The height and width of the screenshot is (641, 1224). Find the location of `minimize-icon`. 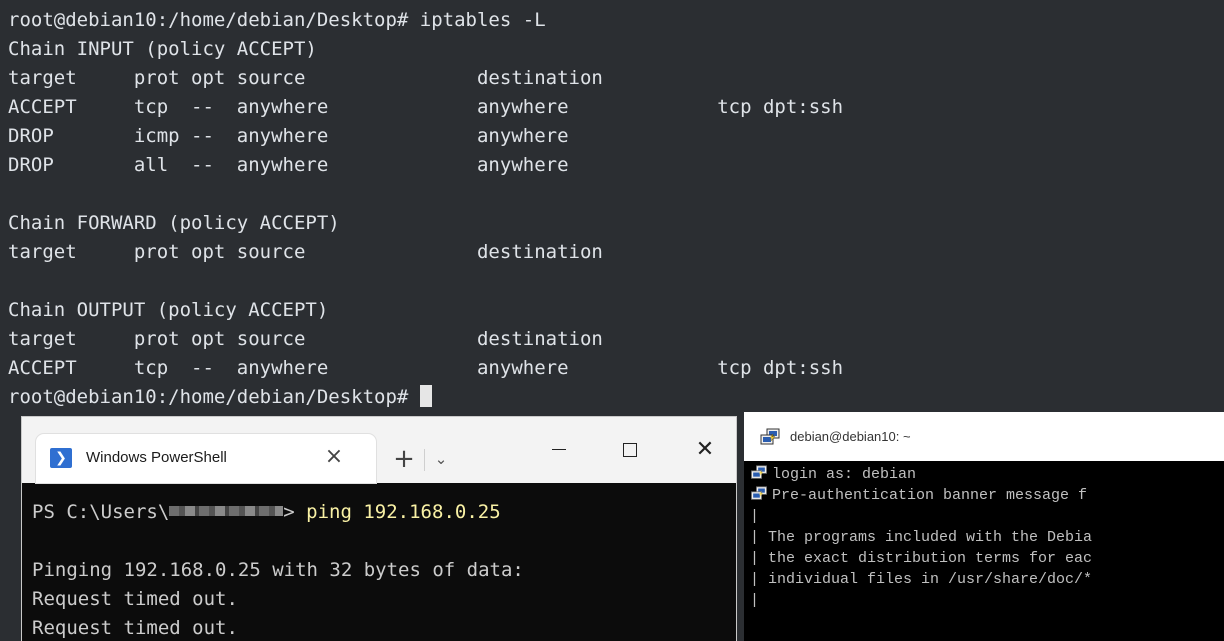

minimize-icon is located at coordinates (559, 449).